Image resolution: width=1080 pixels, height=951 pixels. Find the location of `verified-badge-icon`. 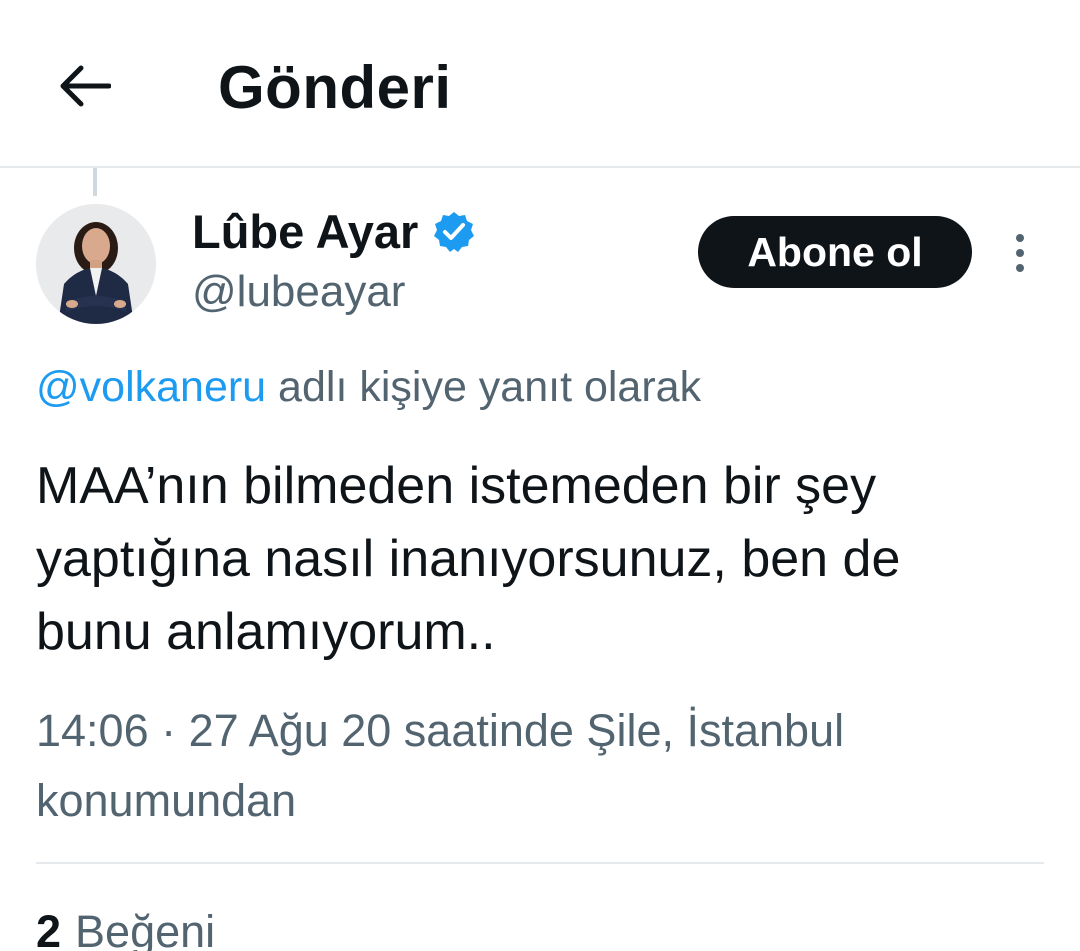

verified-badge-icon is located at coordinates (454, 232).